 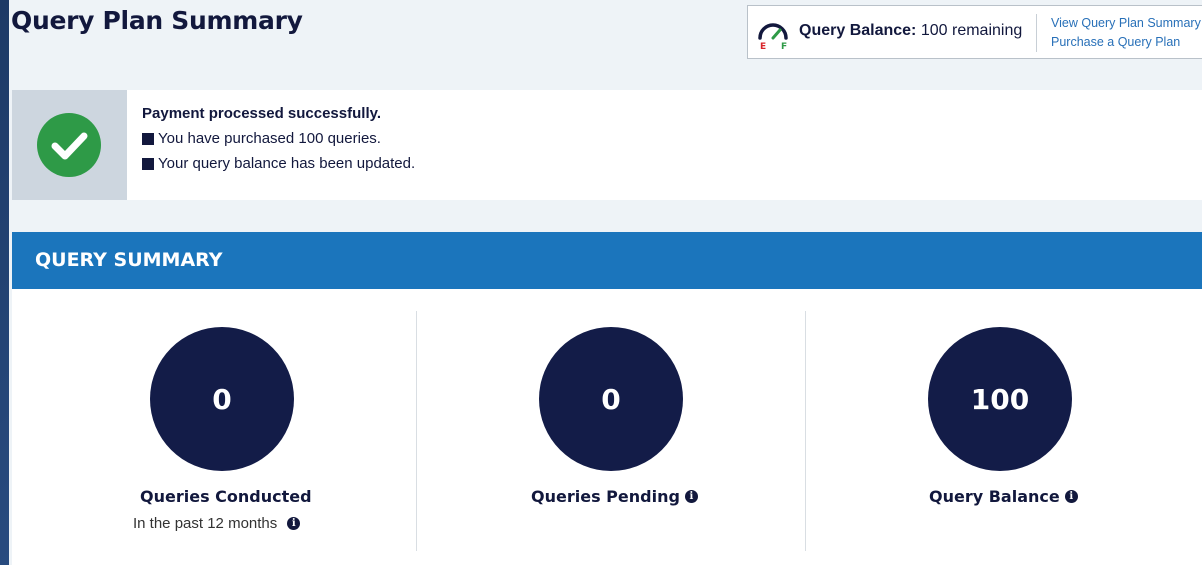 I want to click on stat-label: Query Balance i, so click(x=1003, y=496).